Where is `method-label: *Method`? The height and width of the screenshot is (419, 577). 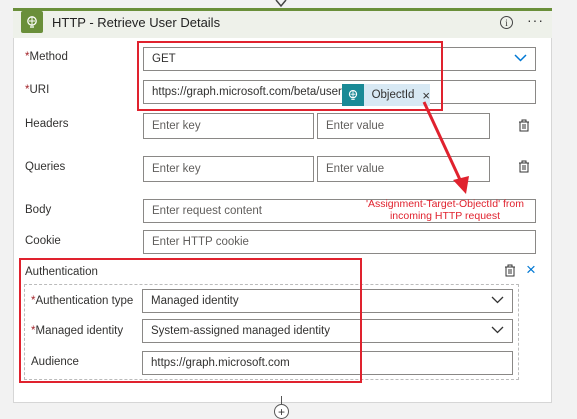
method-label: *Method is located at coordinates (46, 57).